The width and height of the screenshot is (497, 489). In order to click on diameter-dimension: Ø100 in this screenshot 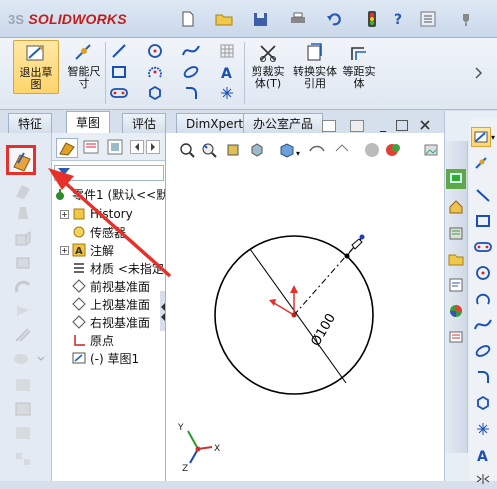, I will do `click(323, 330)`.